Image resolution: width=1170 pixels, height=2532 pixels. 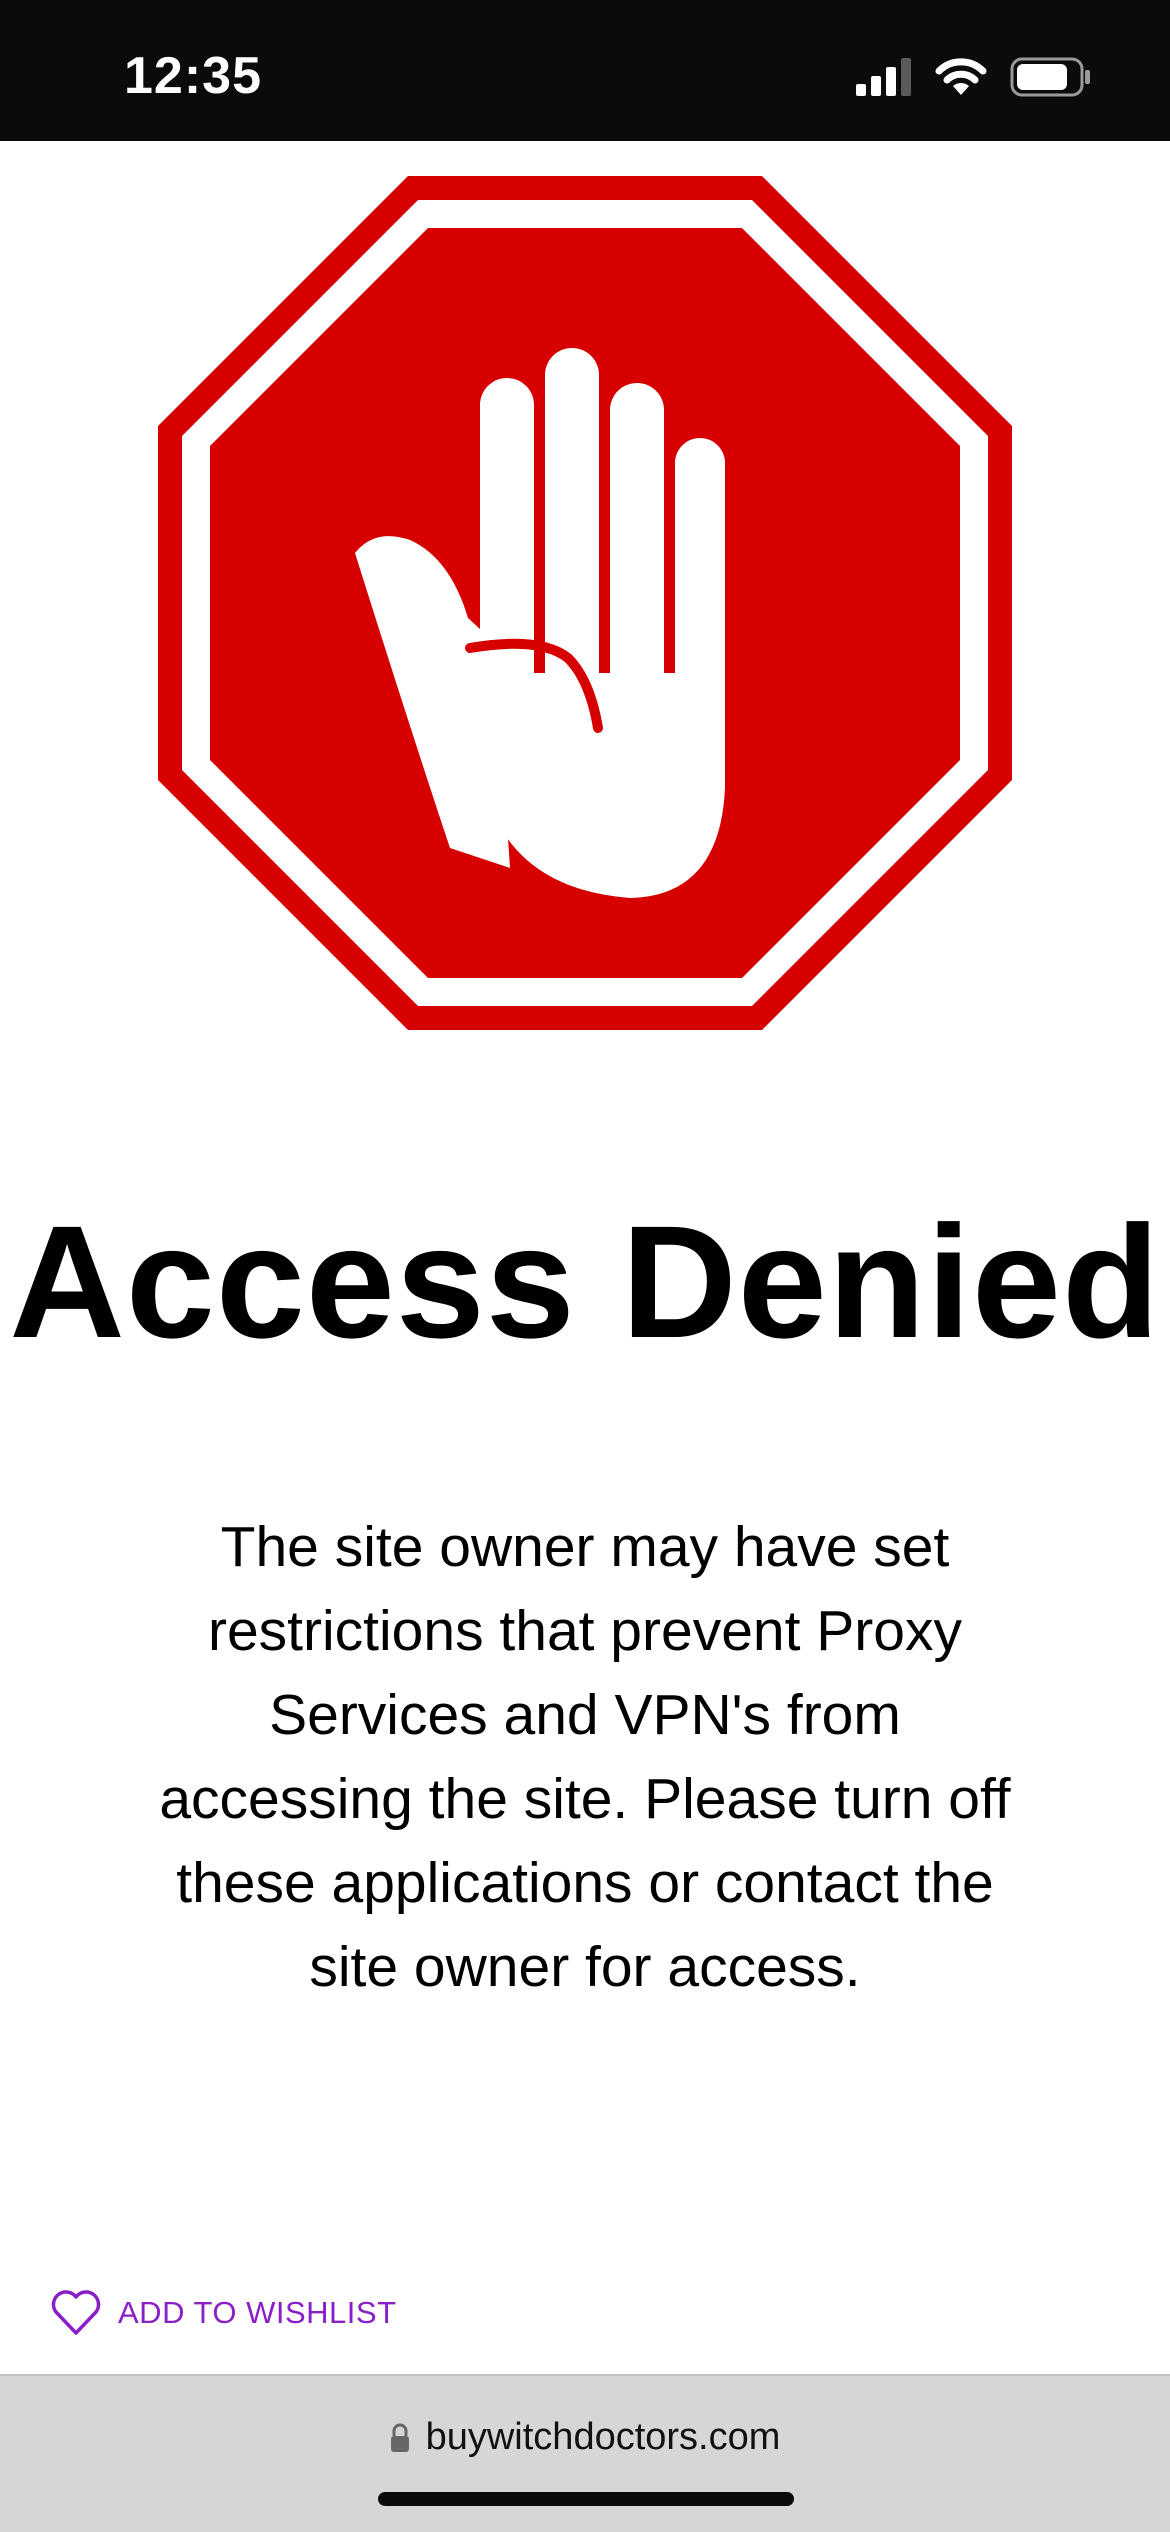 What do you see at coordinates (585, 1715) in the screenshot?
I see `message-line: Services and VPN's from` at bounding box center [585, 1715].